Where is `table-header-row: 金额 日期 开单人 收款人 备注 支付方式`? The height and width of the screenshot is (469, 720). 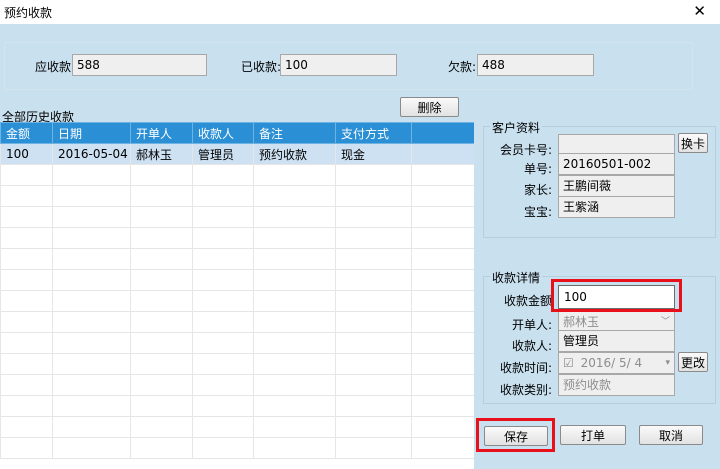
table-header-row: 金额 日期 开单人 收款人 备注 支付方式 is located at coordinates (237, 133).